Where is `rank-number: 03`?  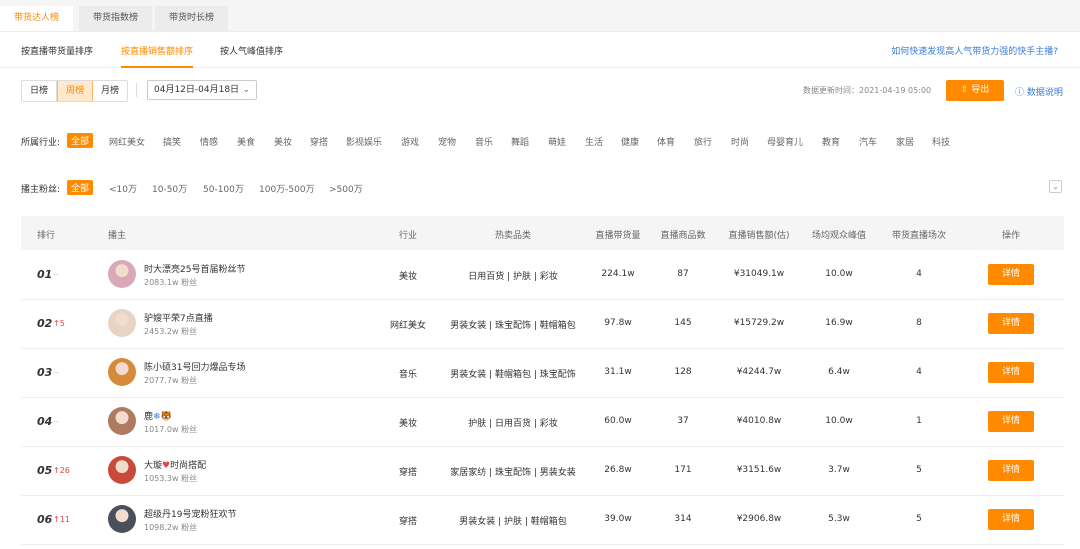 rank-number: 03 is located at coordinates (45, 372).